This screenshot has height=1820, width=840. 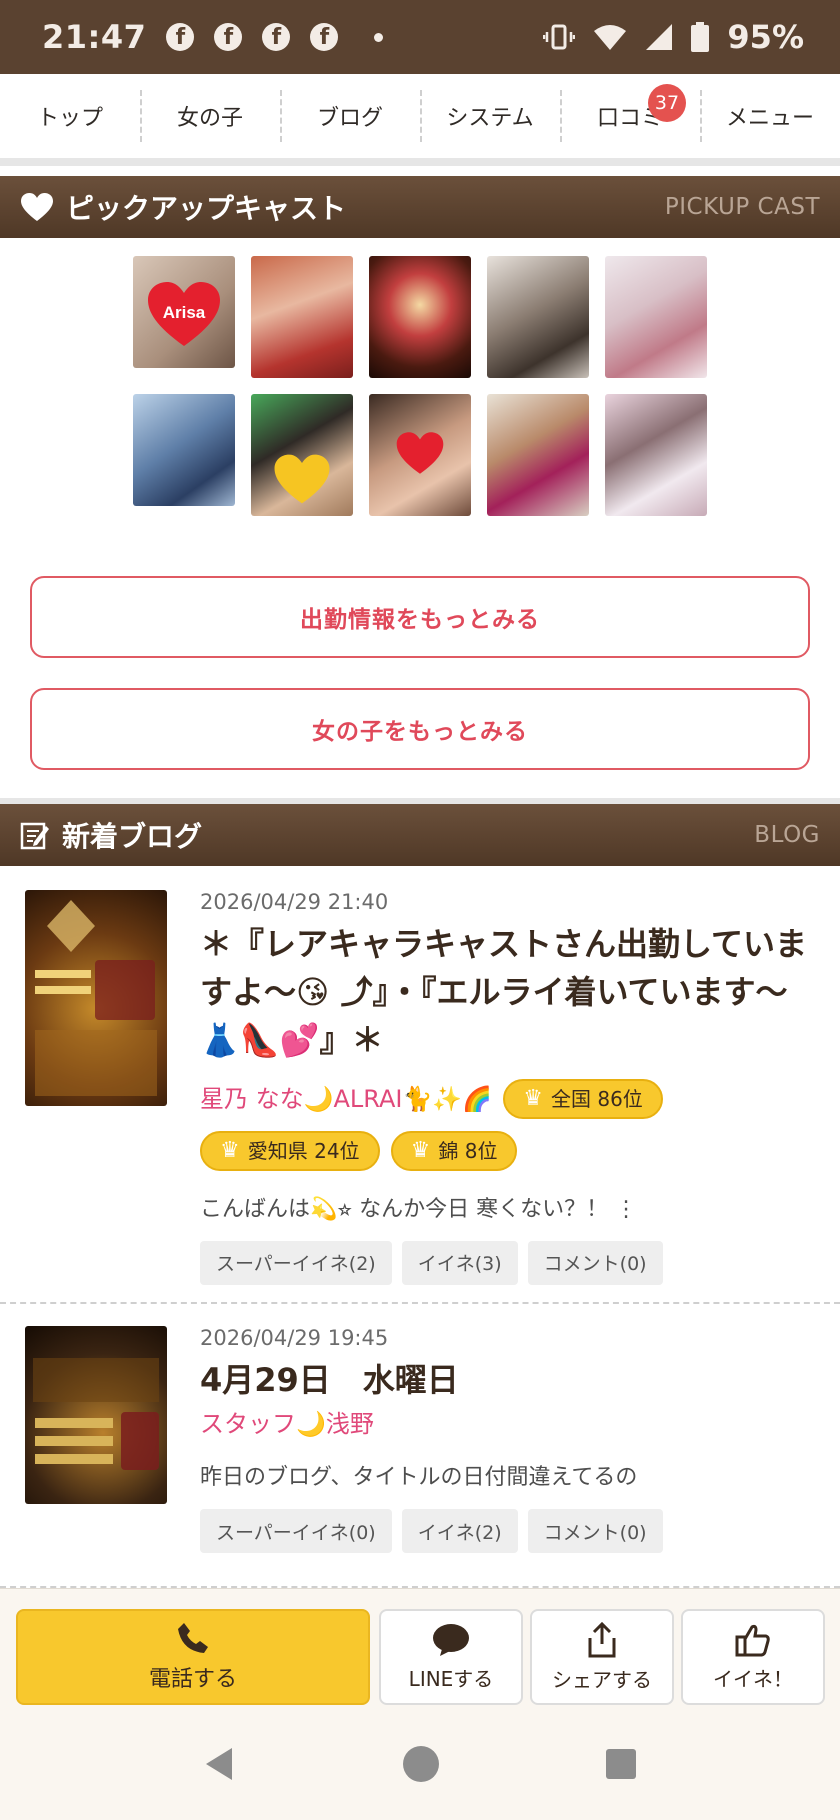 I want to click on clock: 21:47, so click(x=94, y=37).